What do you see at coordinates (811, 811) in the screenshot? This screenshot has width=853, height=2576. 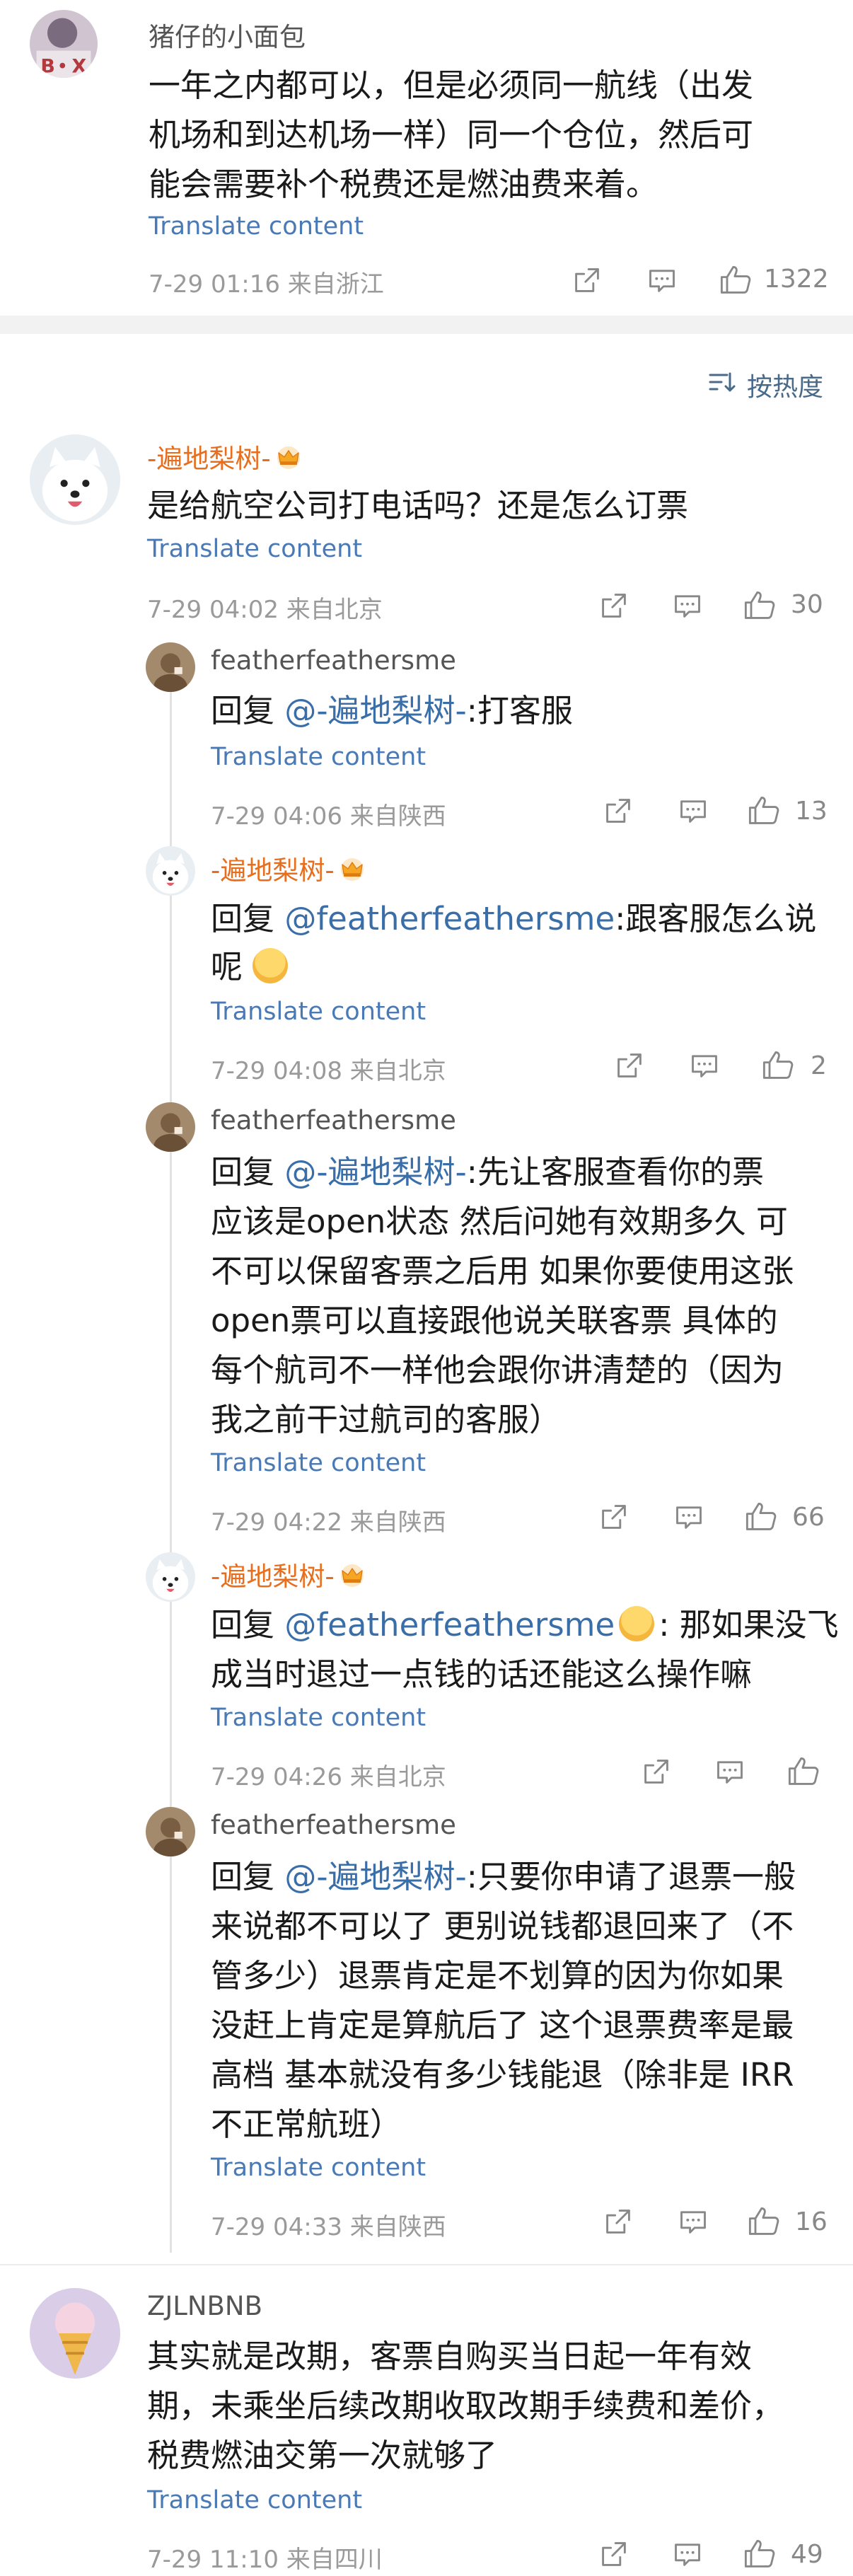 I see `like-count: 13` at bounding box center [811, 811].